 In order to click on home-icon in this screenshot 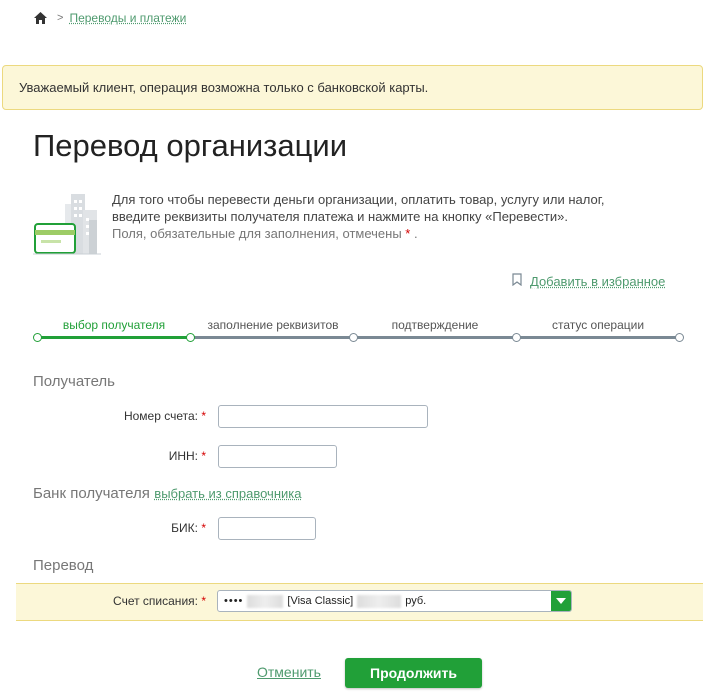, I will do `click(41, 18)`.